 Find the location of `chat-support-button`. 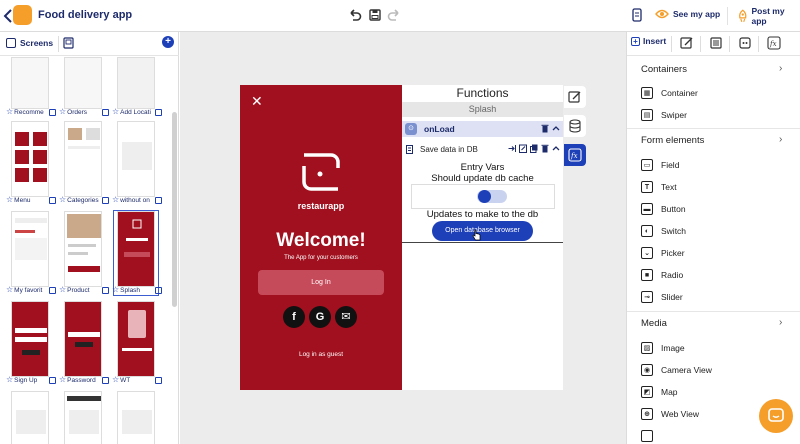

chat-support-button is located at coordinates (776, 416).